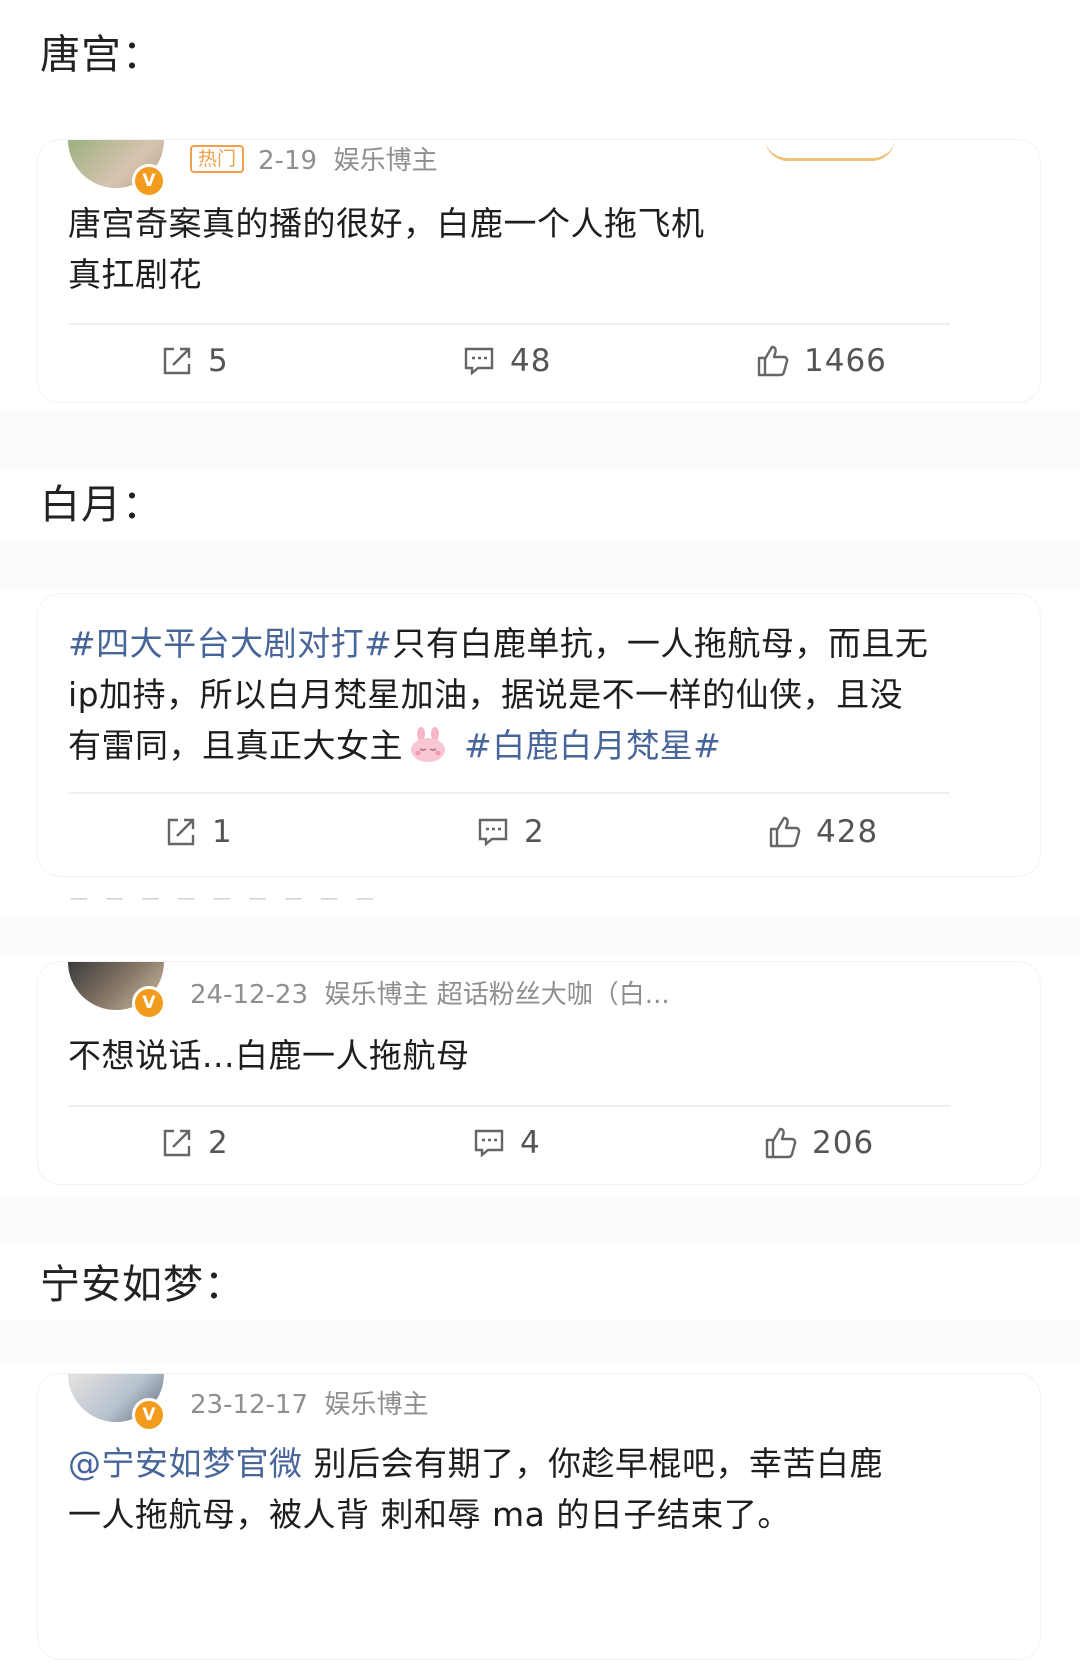  What do you see at coordinates (230, 643) in the screenshot?
I see `hashtag-link: #四大平台大剧对打#` at bounding box center [230, 643].